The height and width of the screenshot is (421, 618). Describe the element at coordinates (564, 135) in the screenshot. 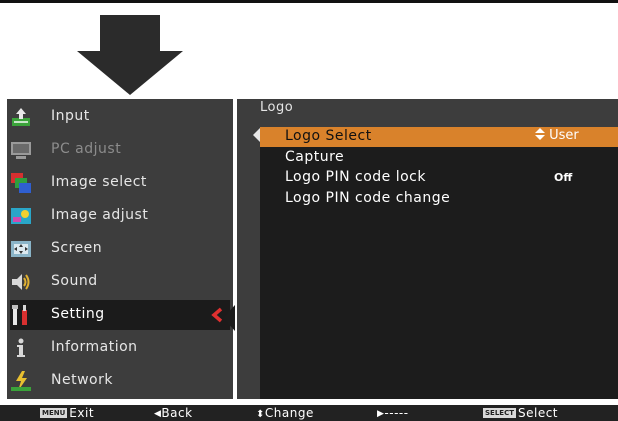

I see `logo-select-value: User` at that location.